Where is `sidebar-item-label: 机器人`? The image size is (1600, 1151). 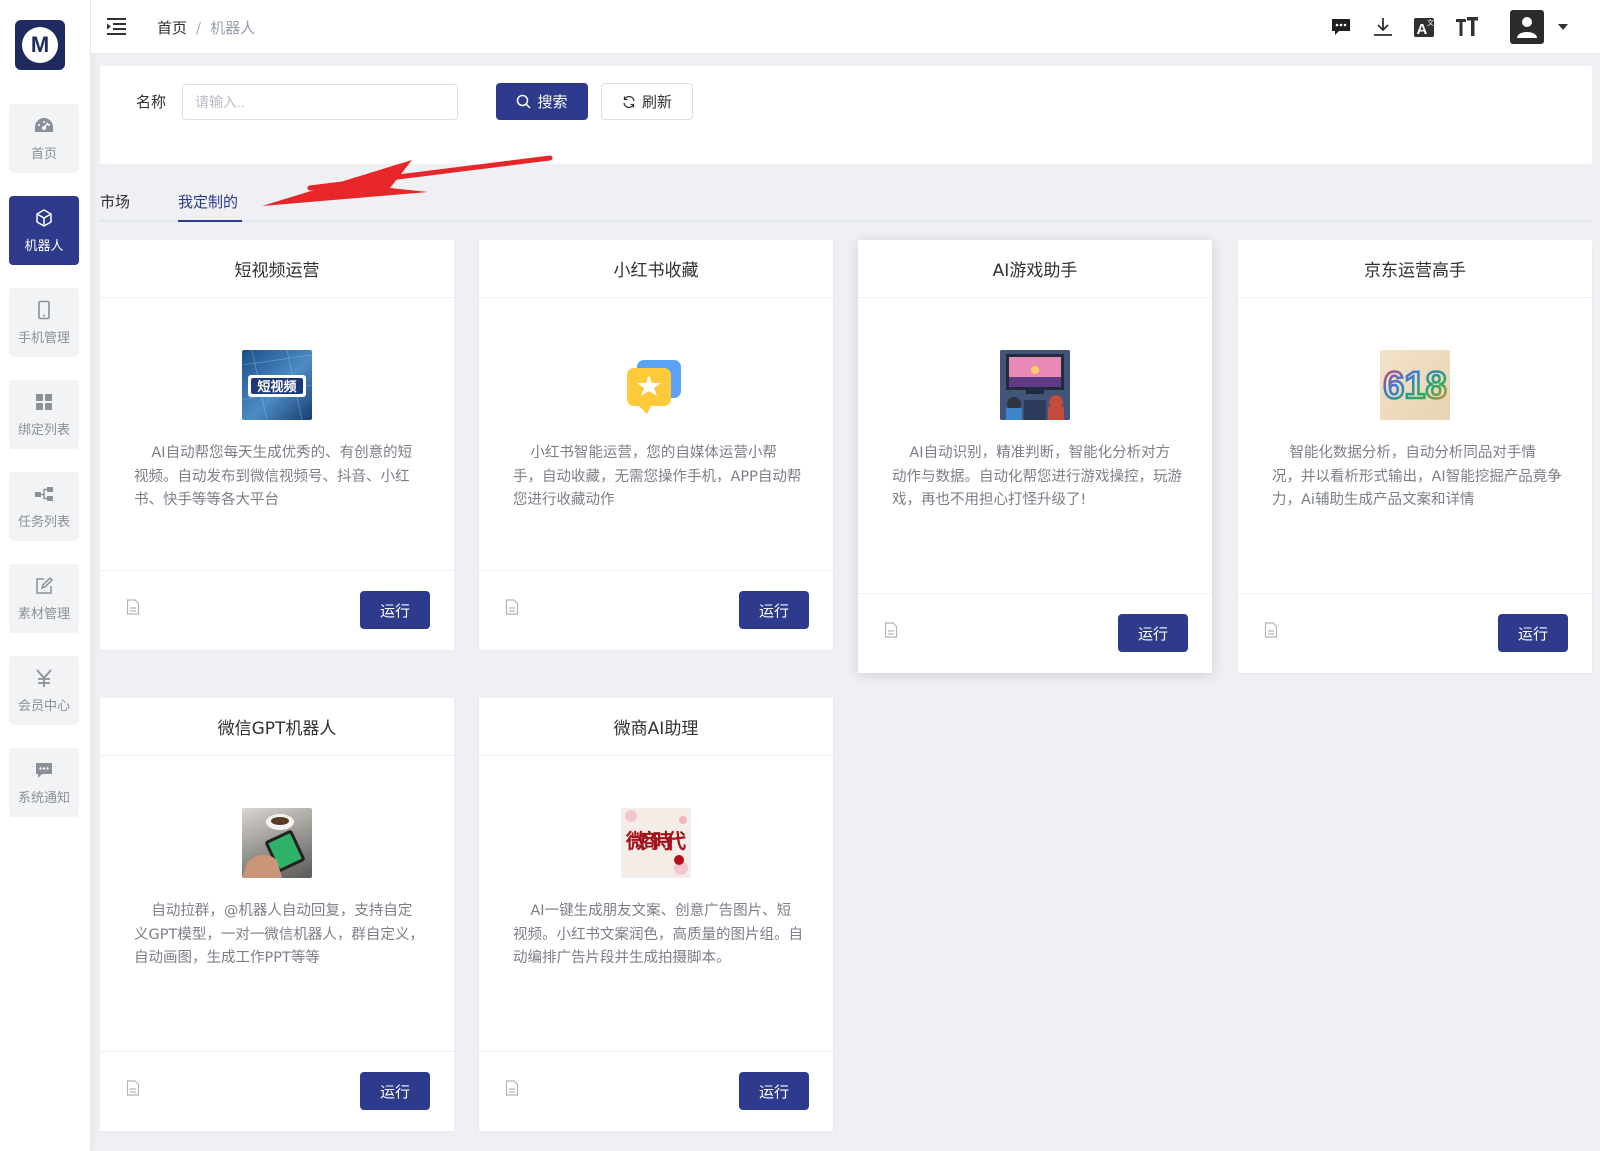
sidebar-item-label: 机器人 is located at coordinates (44, 246).